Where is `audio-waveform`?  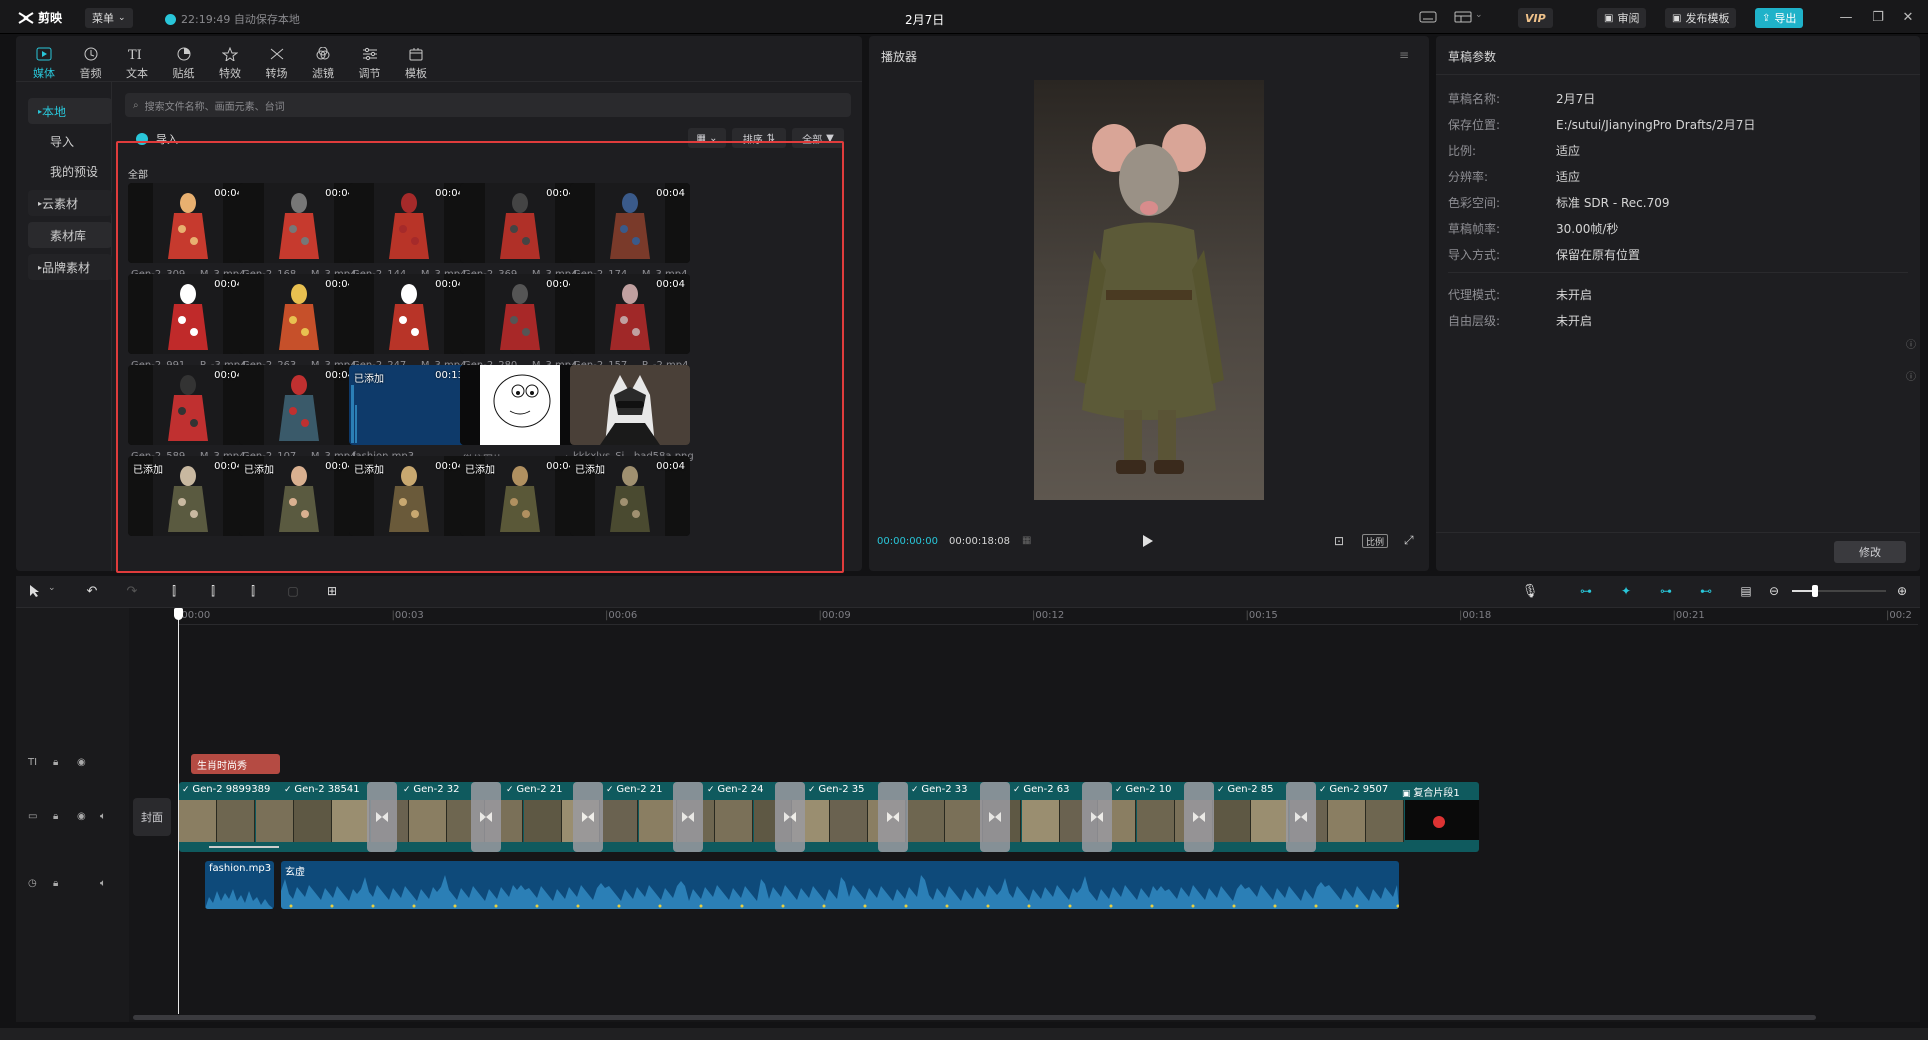 audio-waveform is located at coordinates (840, 892).